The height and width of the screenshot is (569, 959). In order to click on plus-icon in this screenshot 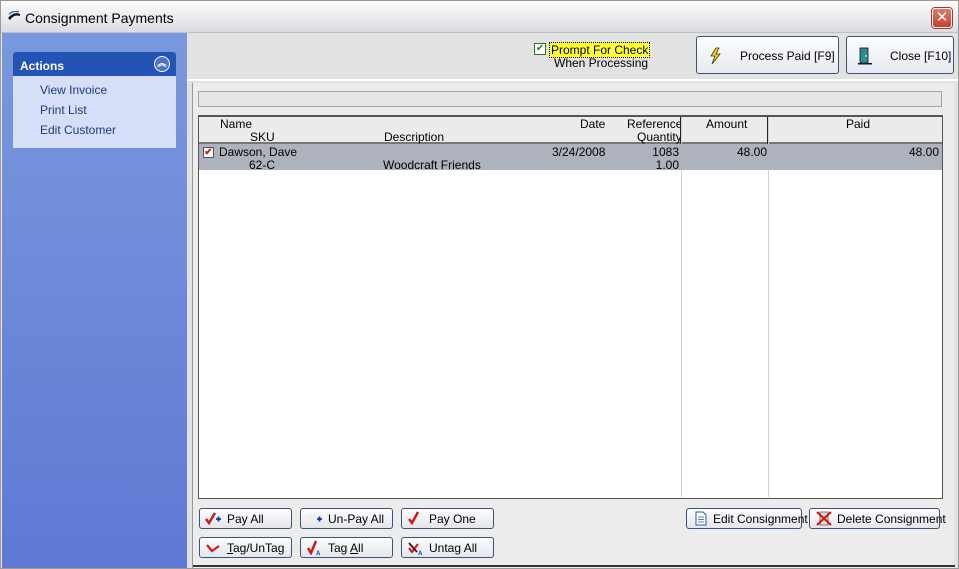, I will do `click(314, 519)`.